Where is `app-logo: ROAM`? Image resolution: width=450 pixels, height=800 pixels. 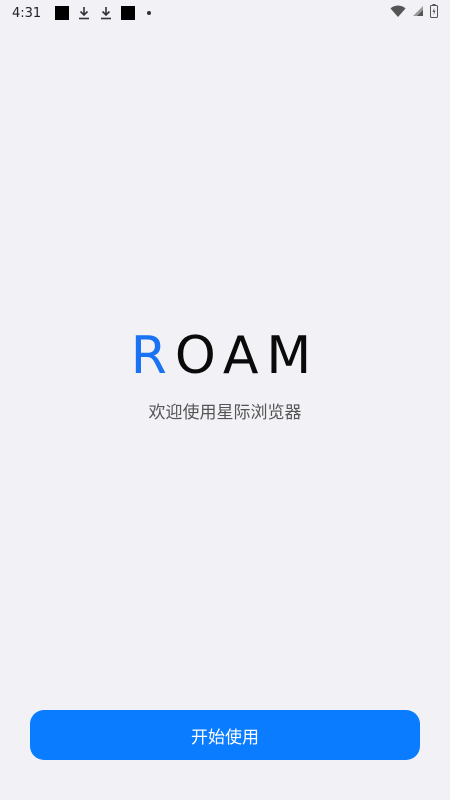
app-logo: ROAM is located at coordinates (225, 356).